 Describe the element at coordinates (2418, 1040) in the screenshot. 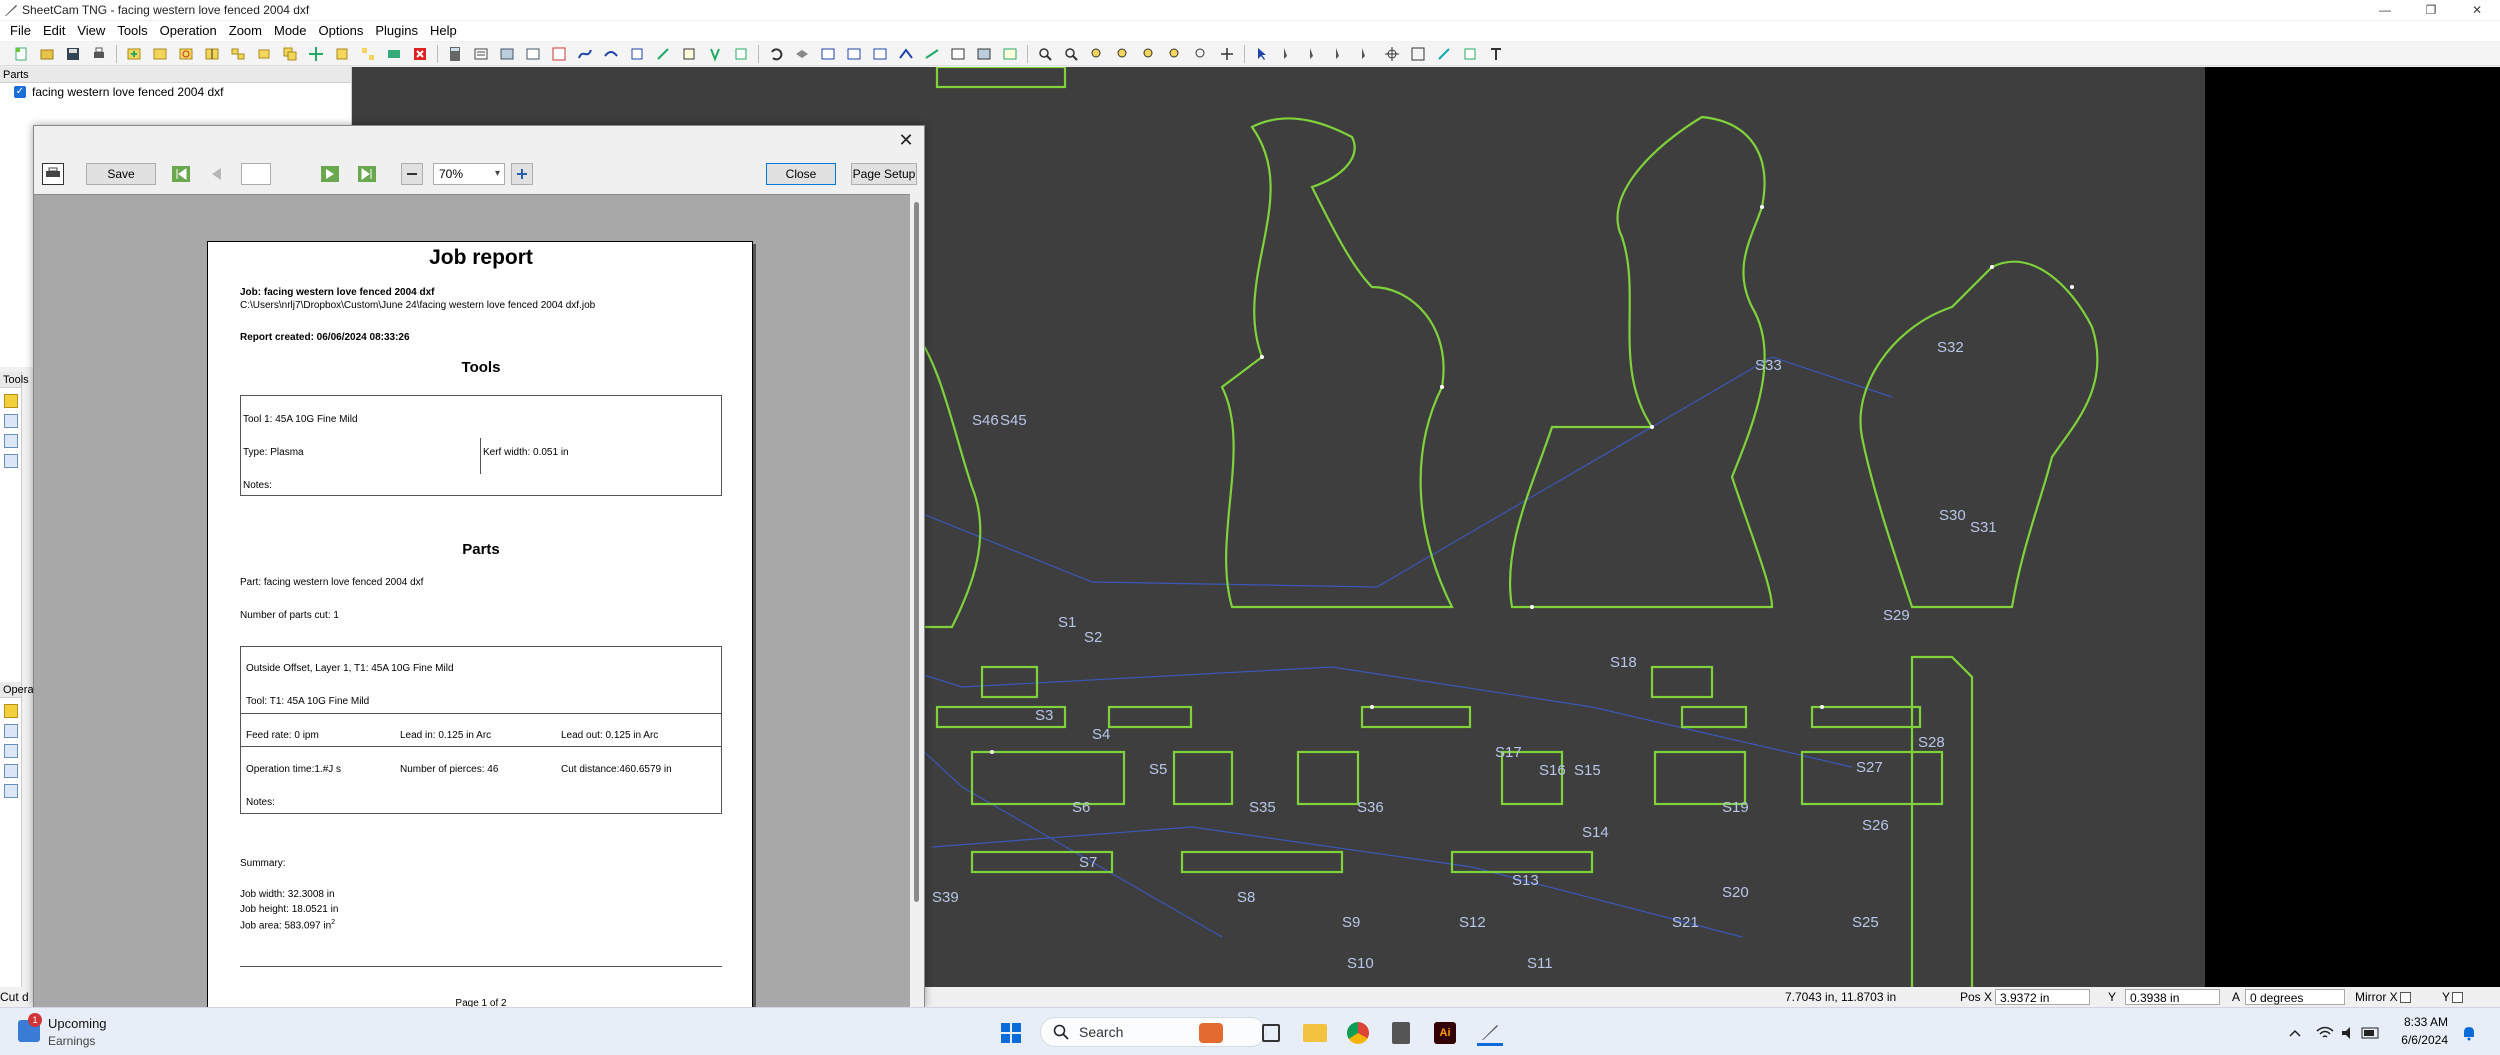

I see `clock-date: 6/6/2024` at that location.